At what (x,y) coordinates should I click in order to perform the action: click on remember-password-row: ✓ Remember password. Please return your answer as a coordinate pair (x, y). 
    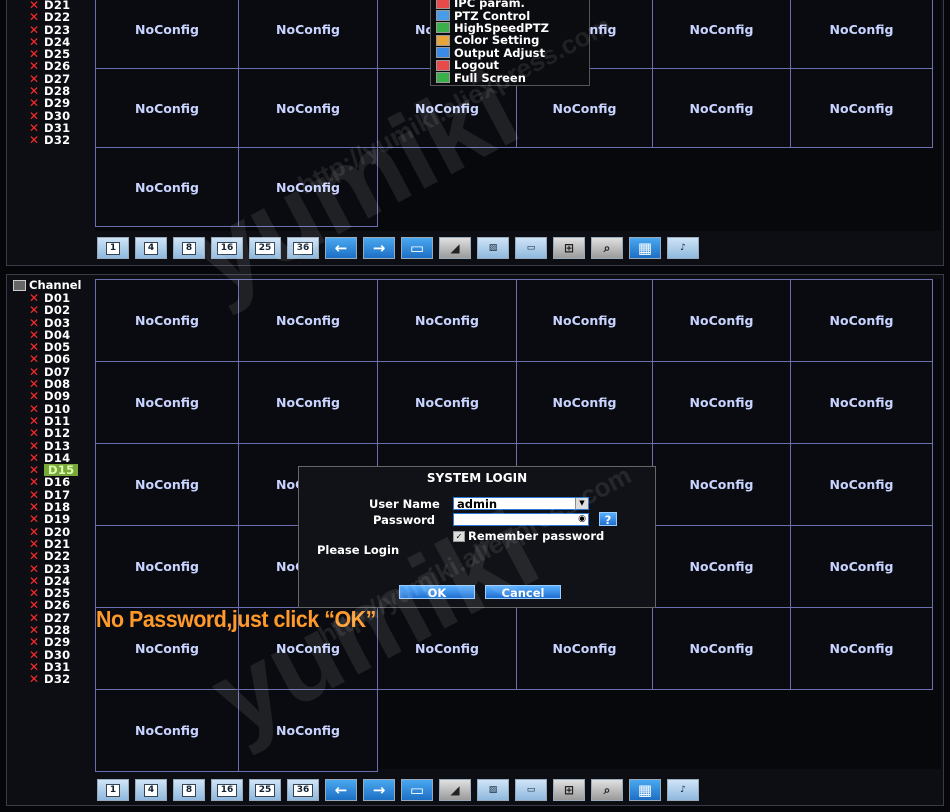
    Looking at the image, I should click on (528, 536).